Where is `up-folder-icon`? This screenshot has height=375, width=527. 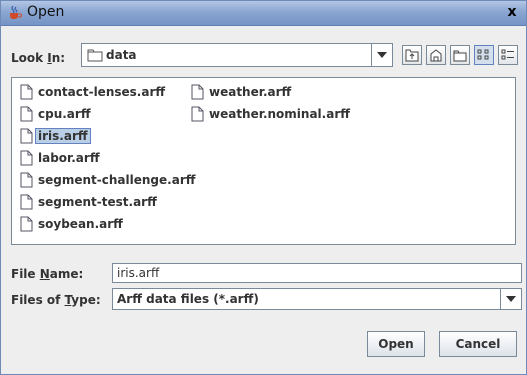 up-folder-icon is located at coordinates (412, 55).